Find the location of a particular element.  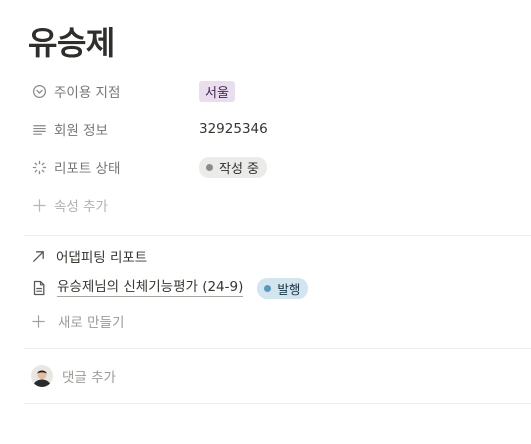

relation-status-badge: 발행 is located at coordinates (283, 288).